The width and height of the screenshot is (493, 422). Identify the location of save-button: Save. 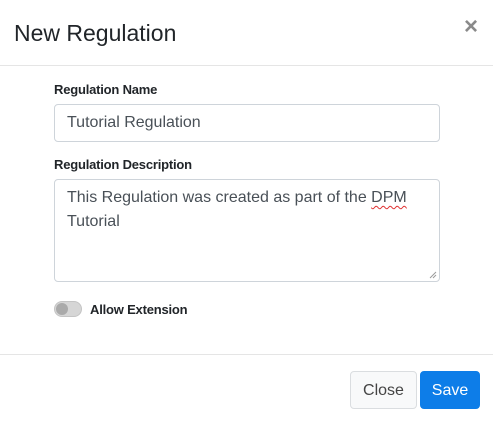
(450, 390).